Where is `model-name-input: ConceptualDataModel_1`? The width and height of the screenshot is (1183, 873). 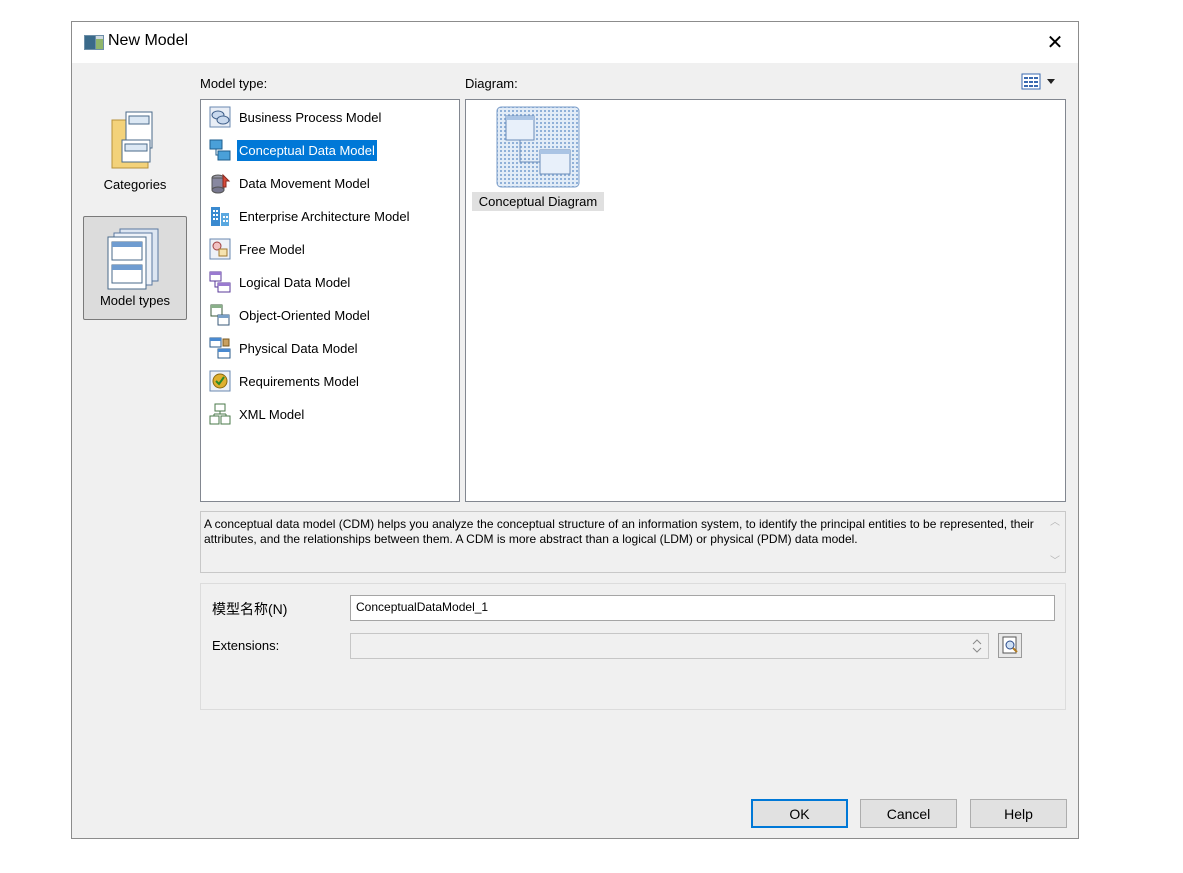 model-name-input: ConceptualDataModel_1 is located at coordinates (702, 608).